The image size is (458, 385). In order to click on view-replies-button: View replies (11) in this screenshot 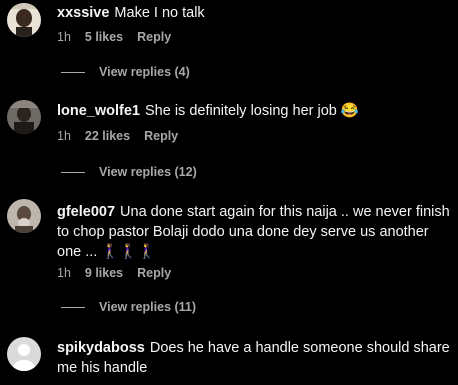, I will do `click(128, 307)`.